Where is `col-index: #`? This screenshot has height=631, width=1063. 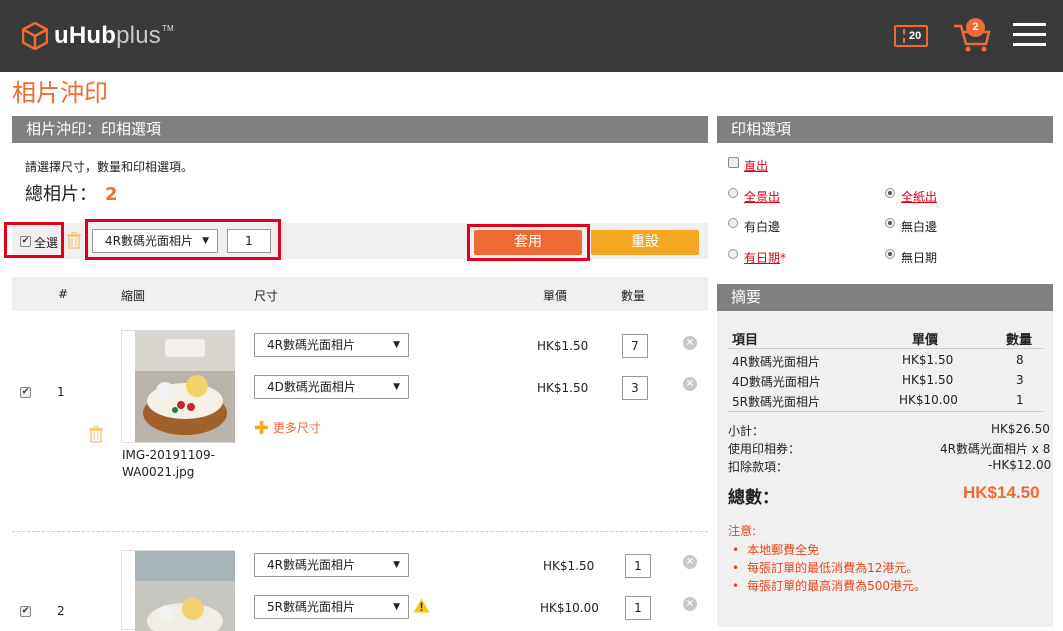 col-index: # is located at coordinates (63, 294).